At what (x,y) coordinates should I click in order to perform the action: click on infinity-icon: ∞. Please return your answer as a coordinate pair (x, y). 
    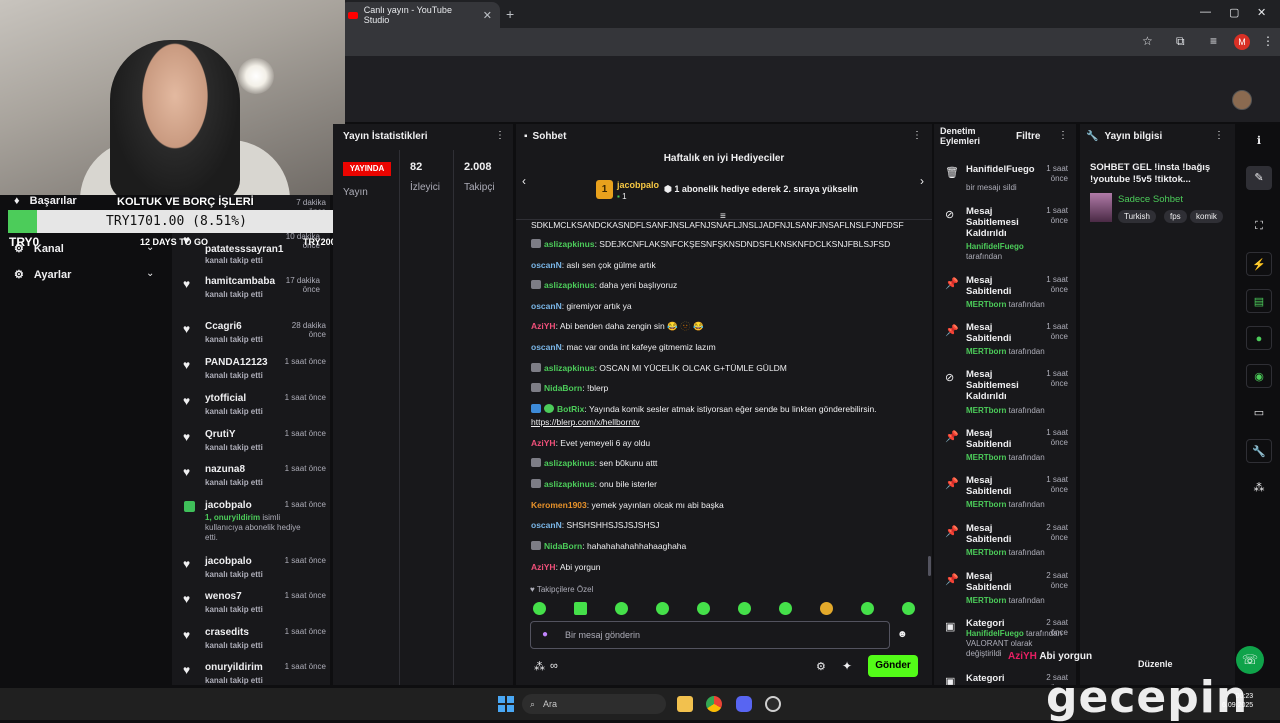
    Looking at the image, I should click on (554, 666).